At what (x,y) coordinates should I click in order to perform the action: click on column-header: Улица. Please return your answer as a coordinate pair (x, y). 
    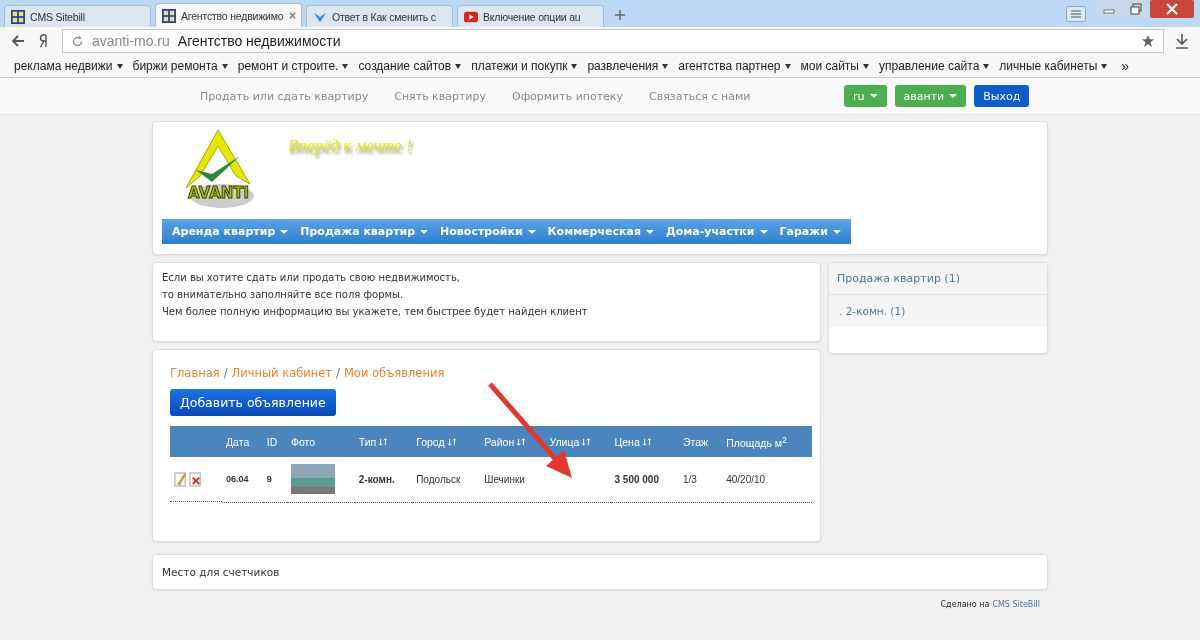
    Looking at the image, I should click on (578, 441).